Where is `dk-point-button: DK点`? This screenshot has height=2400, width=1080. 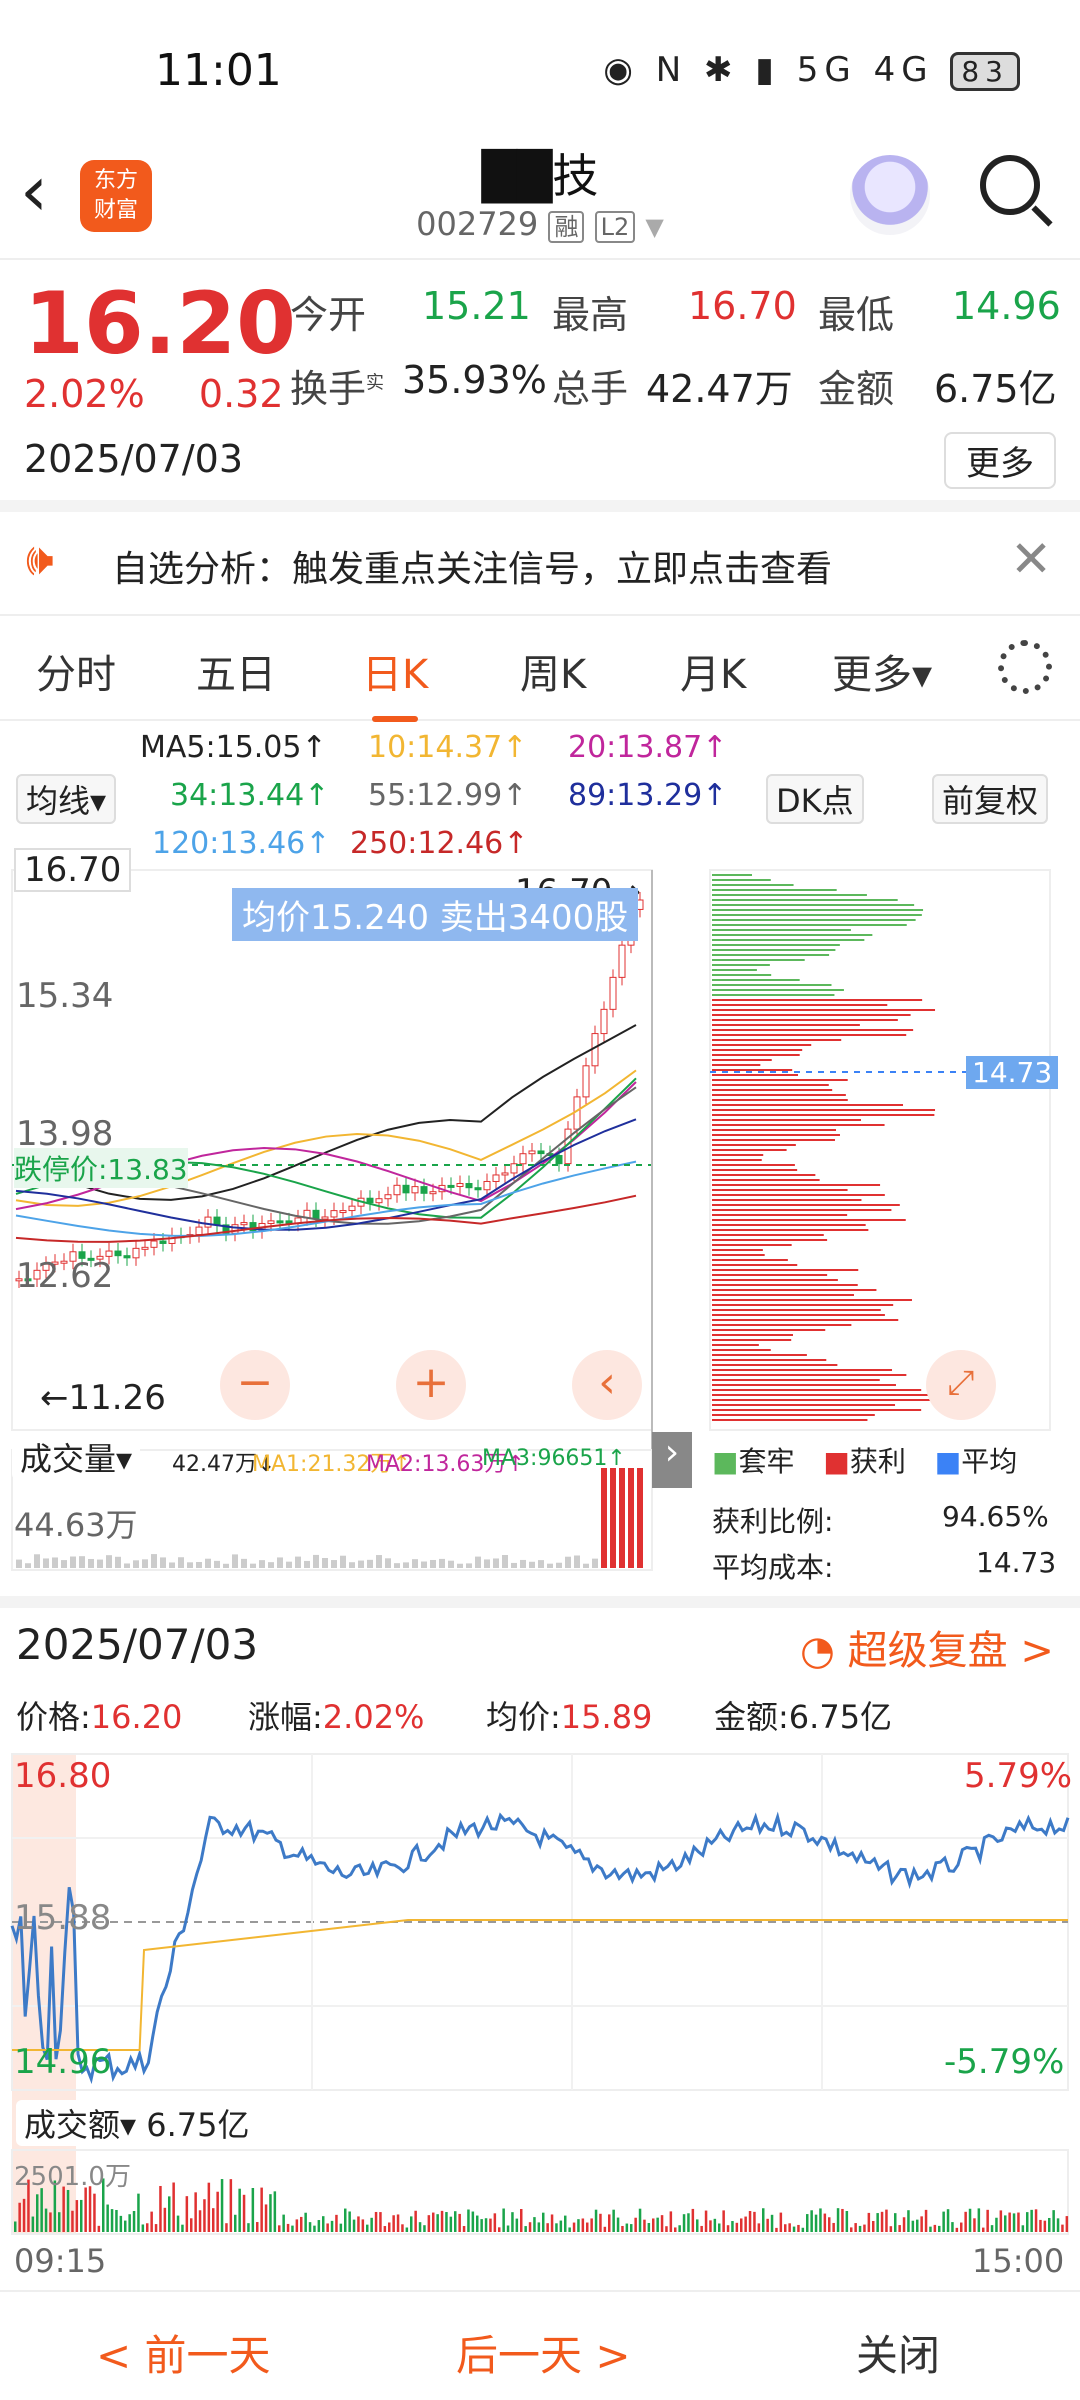
dk-point-button: DK点 is located at coordinates (815, 799).